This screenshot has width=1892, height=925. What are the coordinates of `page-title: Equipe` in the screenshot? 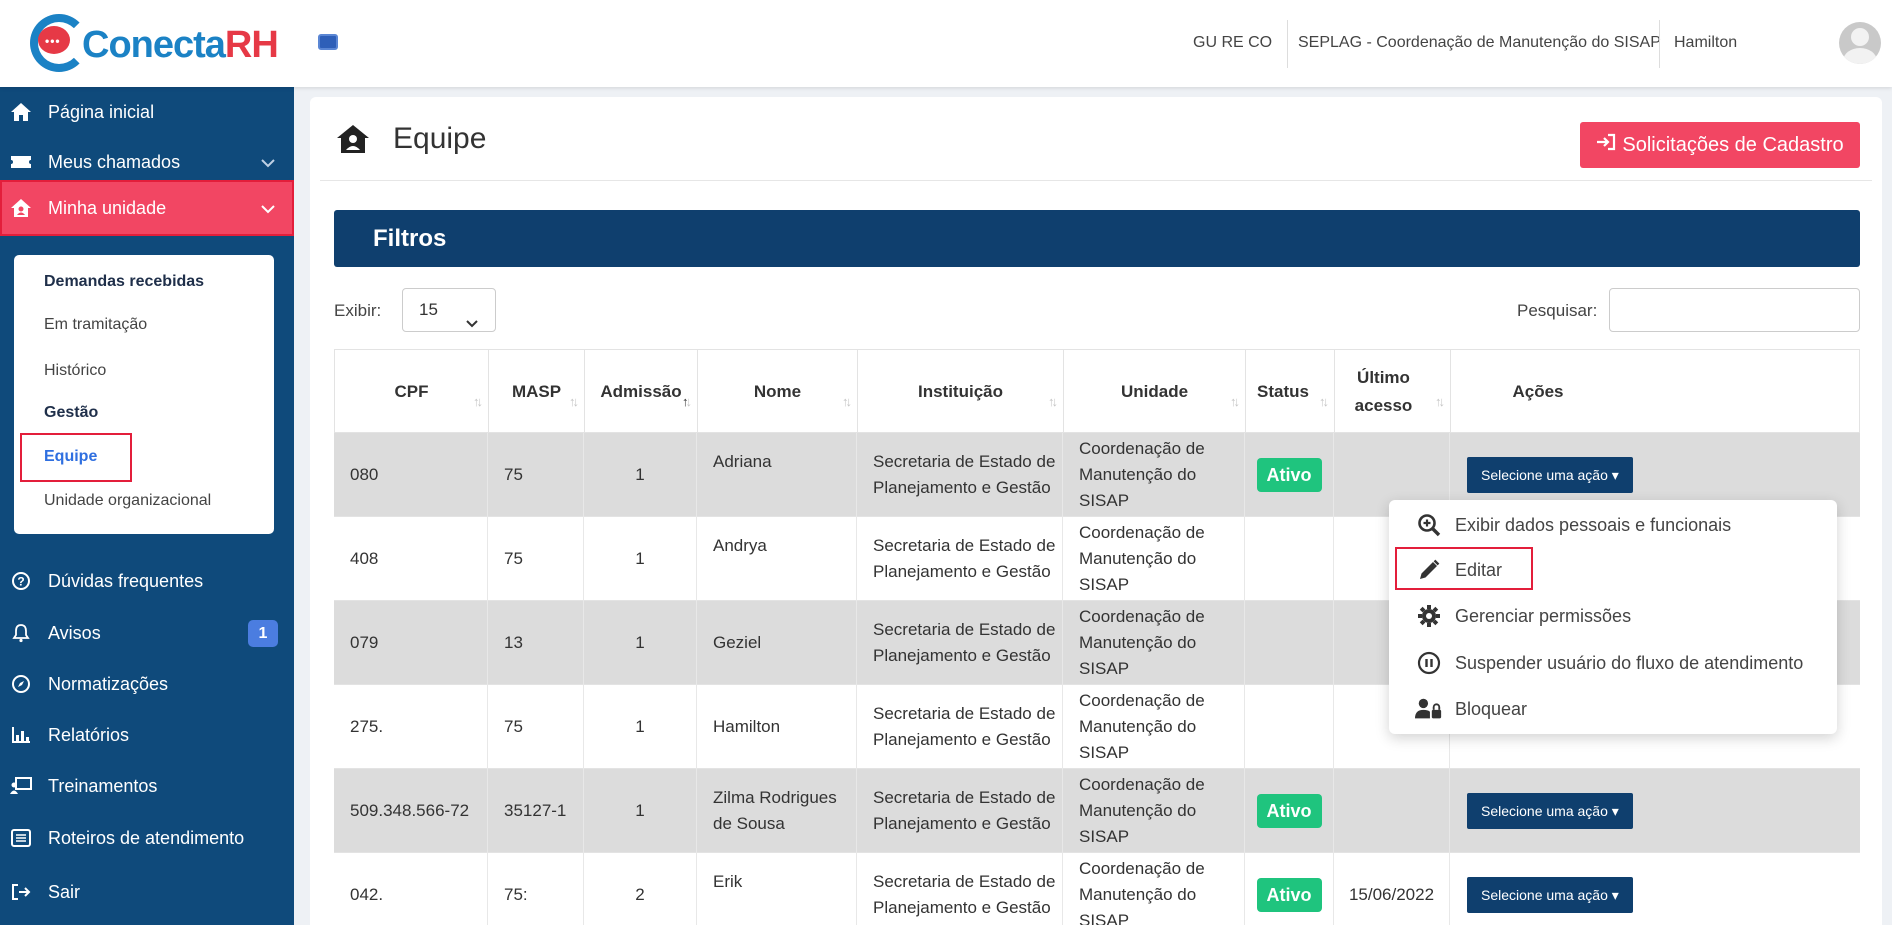 It's located at (440, 138).